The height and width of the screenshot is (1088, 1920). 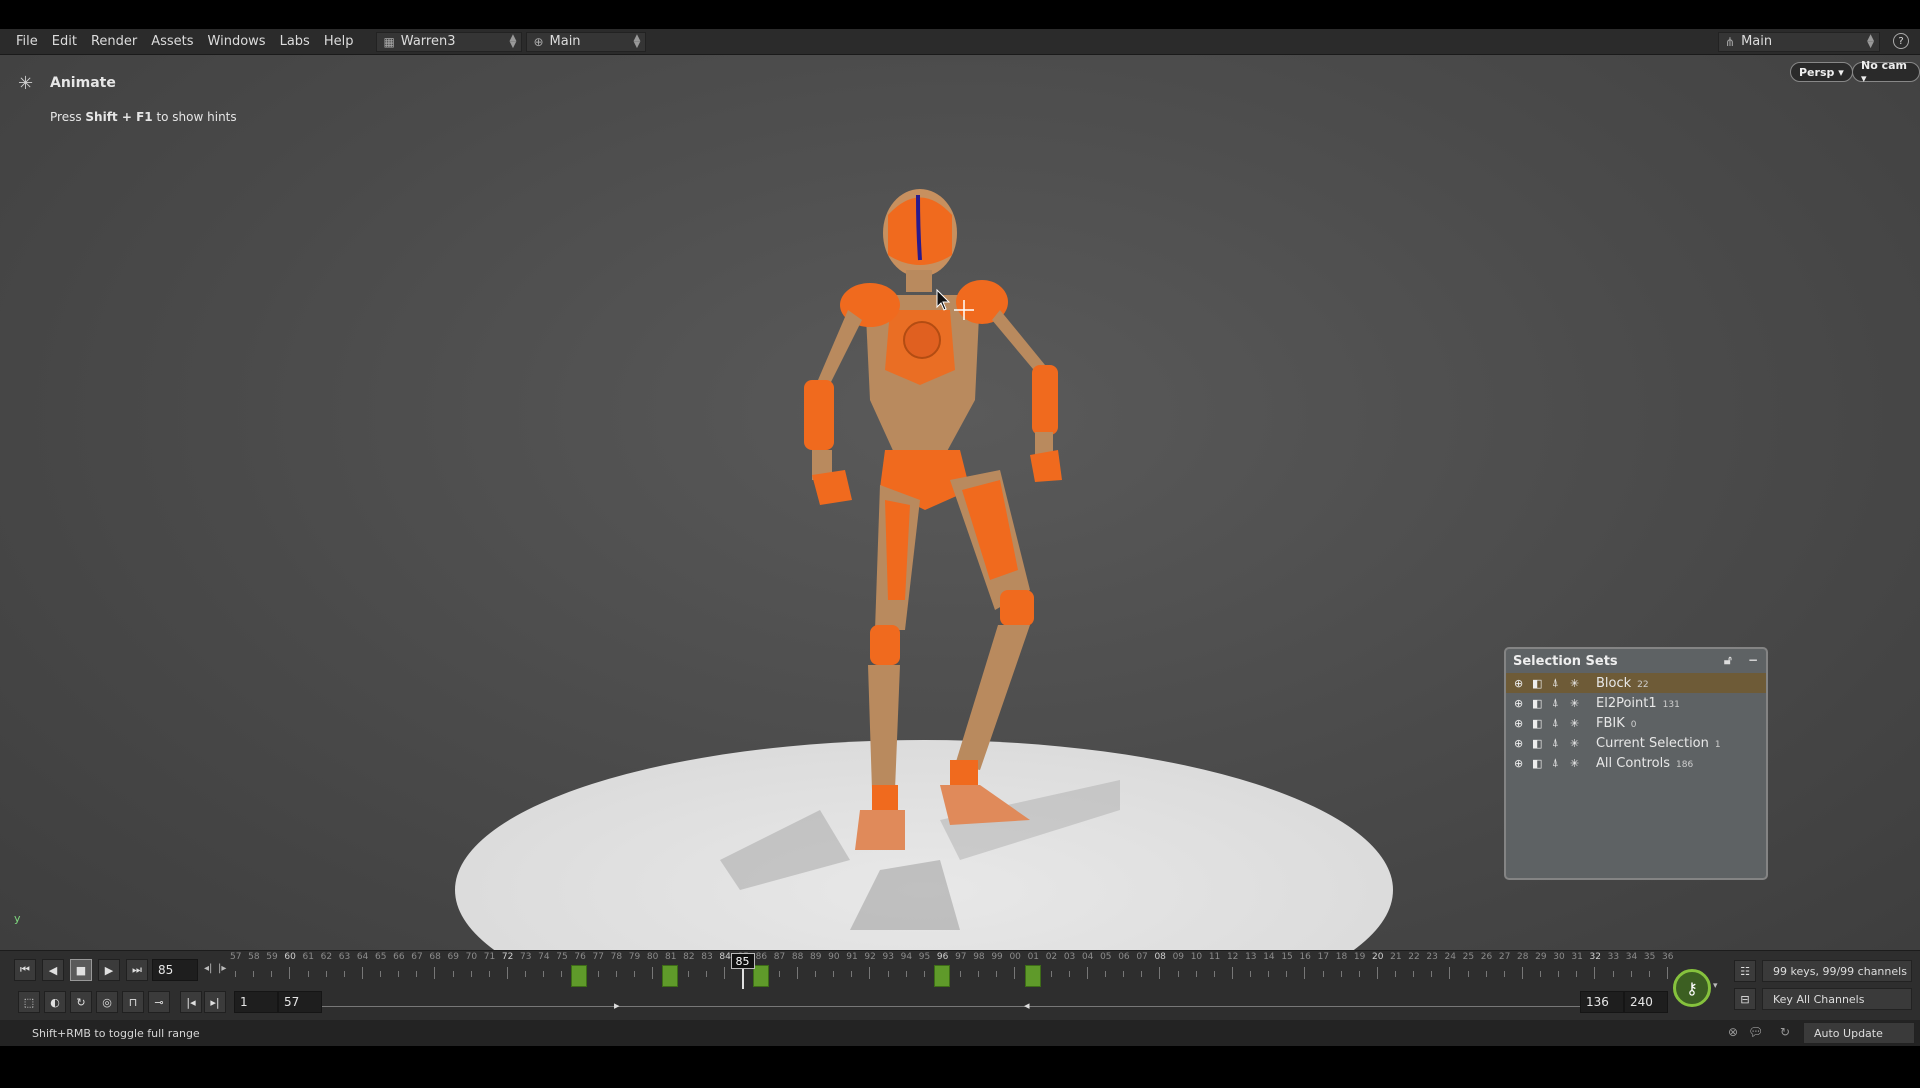 What do you see at coordinates (172, 41) in the screenshot?
I see `menu-assets: Assets` at bounding box center [172, 41].